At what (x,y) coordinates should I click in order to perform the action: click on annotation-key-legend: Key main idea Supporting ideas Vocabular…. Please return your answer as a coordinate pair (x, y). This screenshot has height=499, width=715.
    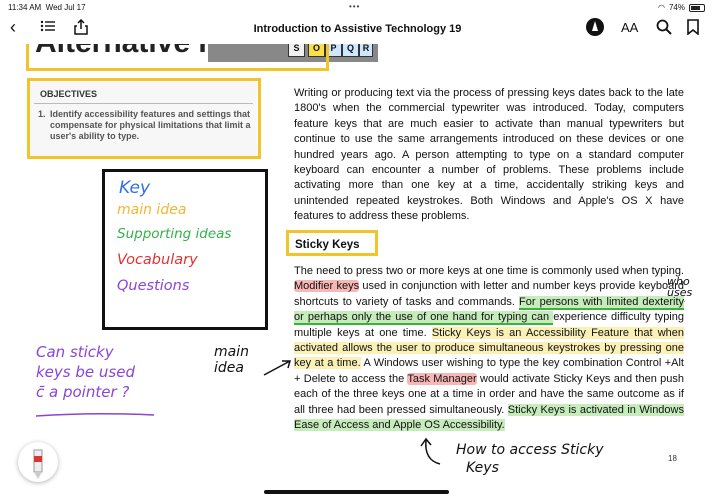
    Looking at the image, I should click on (185, 249).